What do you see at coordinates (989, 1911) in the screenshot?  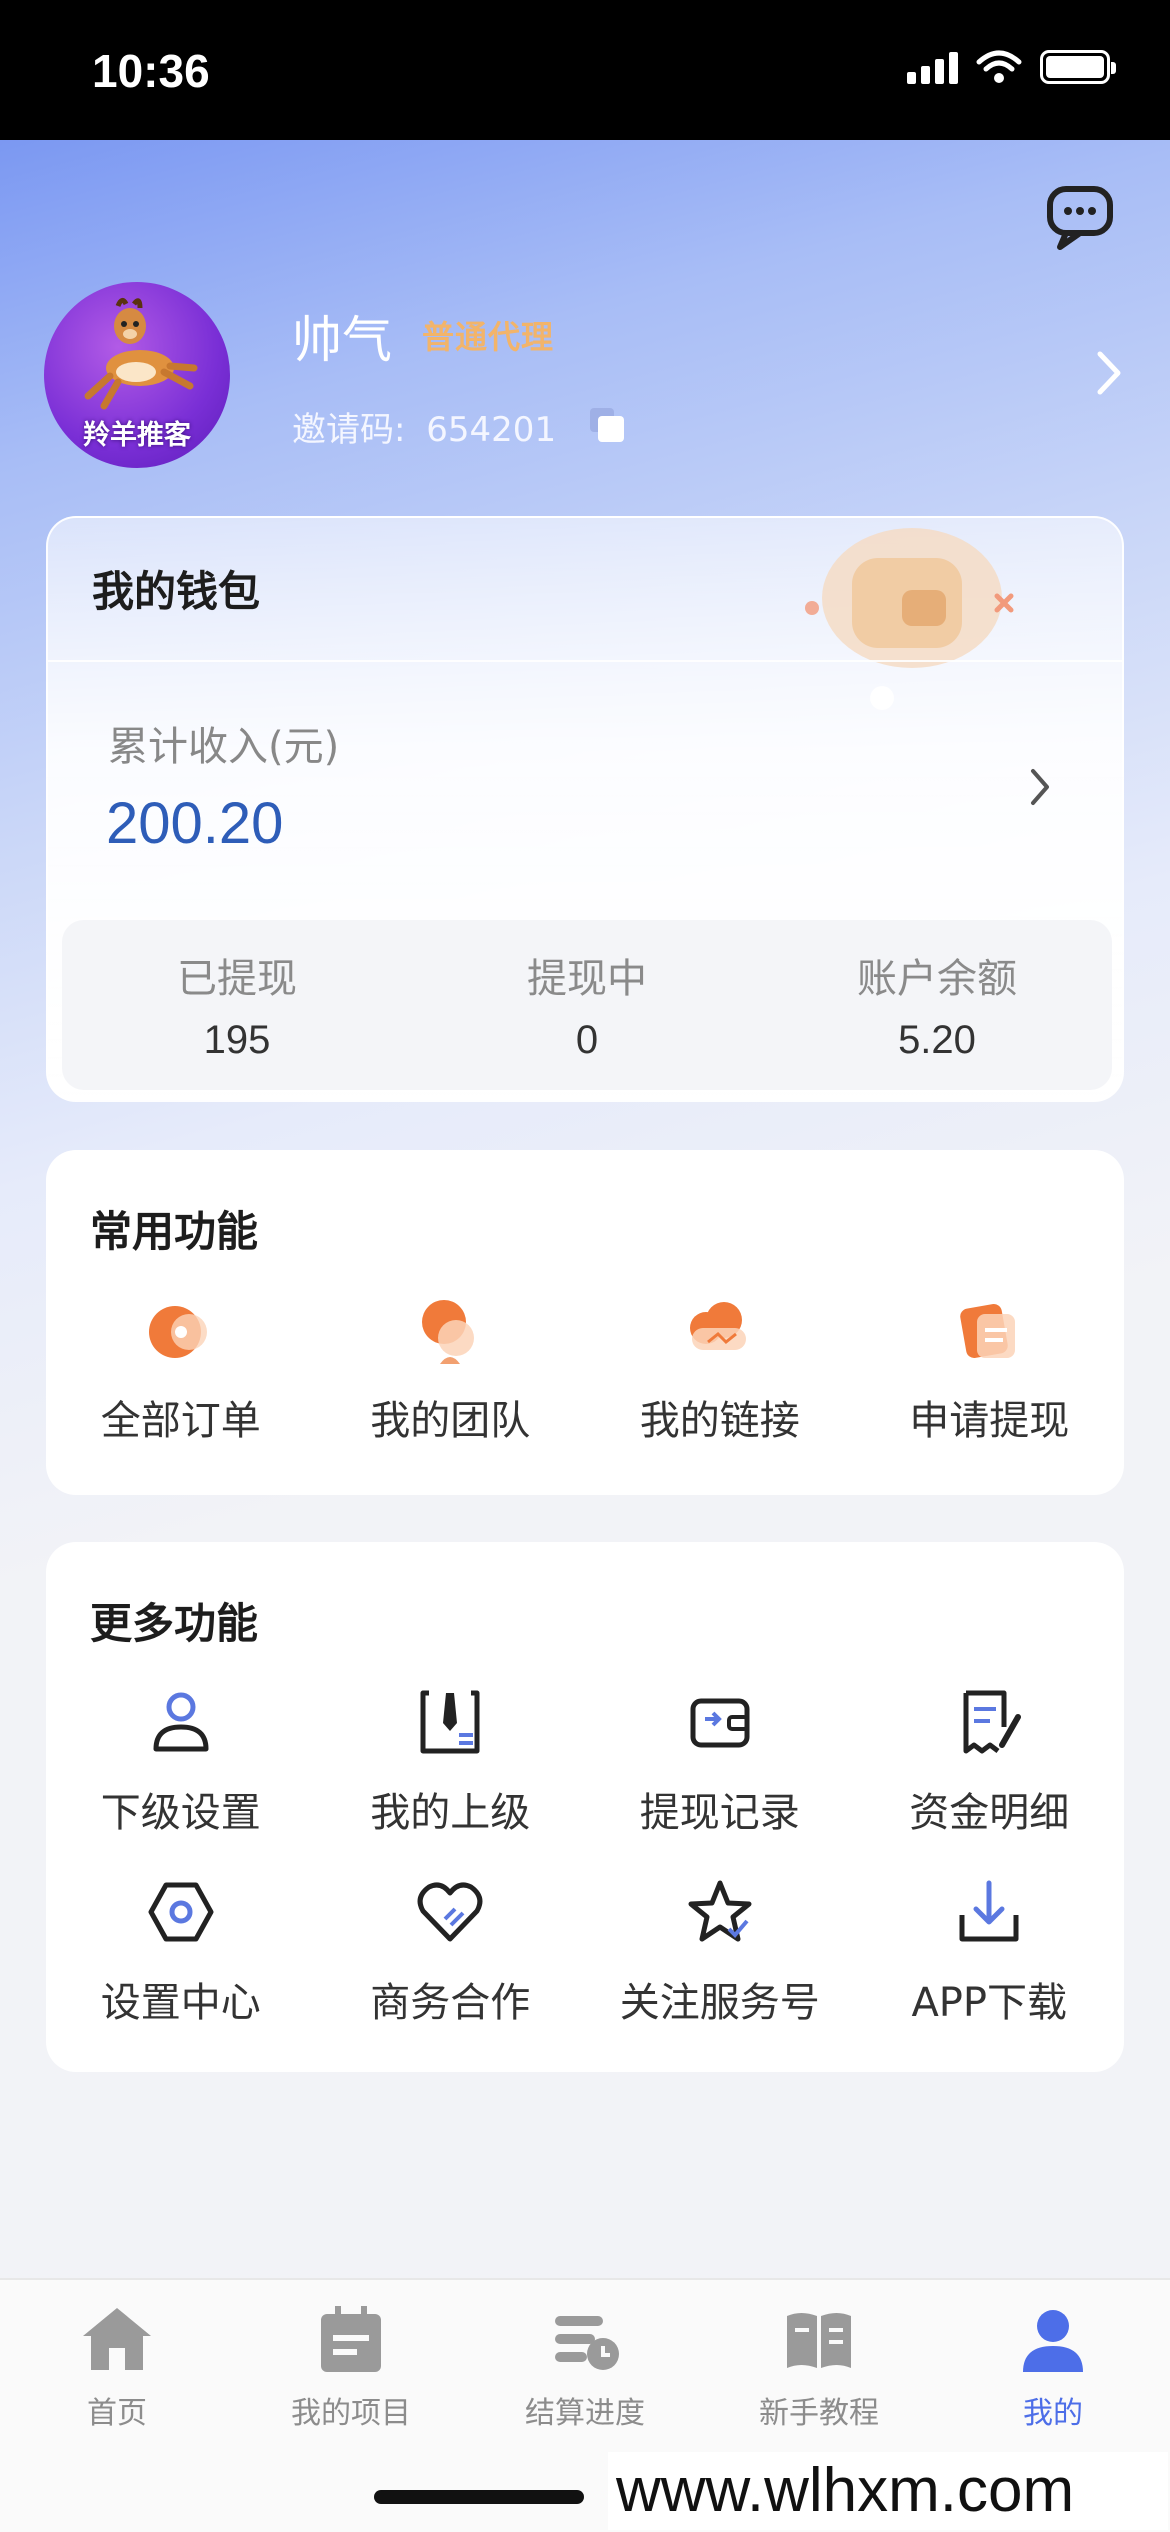 I see `download-icon` at bounding box center [989, 1911].